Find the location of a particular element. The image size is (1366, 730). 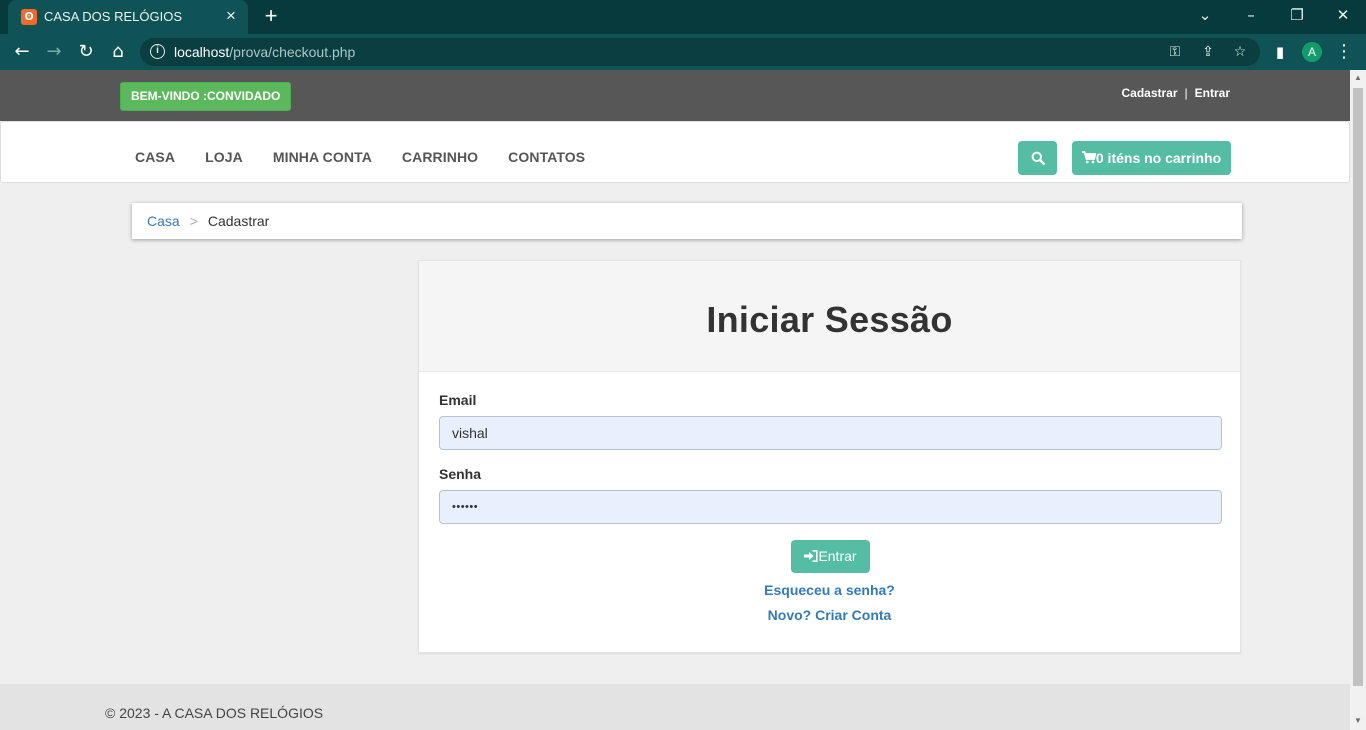

restore-icon: ❐ is located at coordinates (1297, 15).